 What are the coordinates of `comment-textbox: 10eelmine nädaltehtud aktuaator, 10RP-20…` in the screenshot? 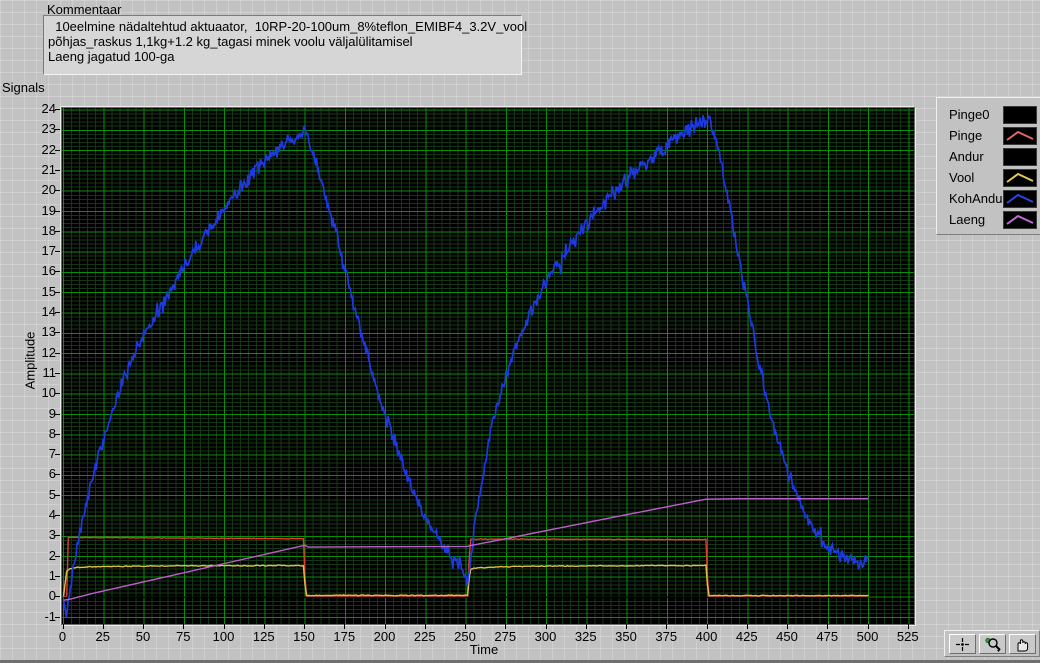 It's located at (285, 45).